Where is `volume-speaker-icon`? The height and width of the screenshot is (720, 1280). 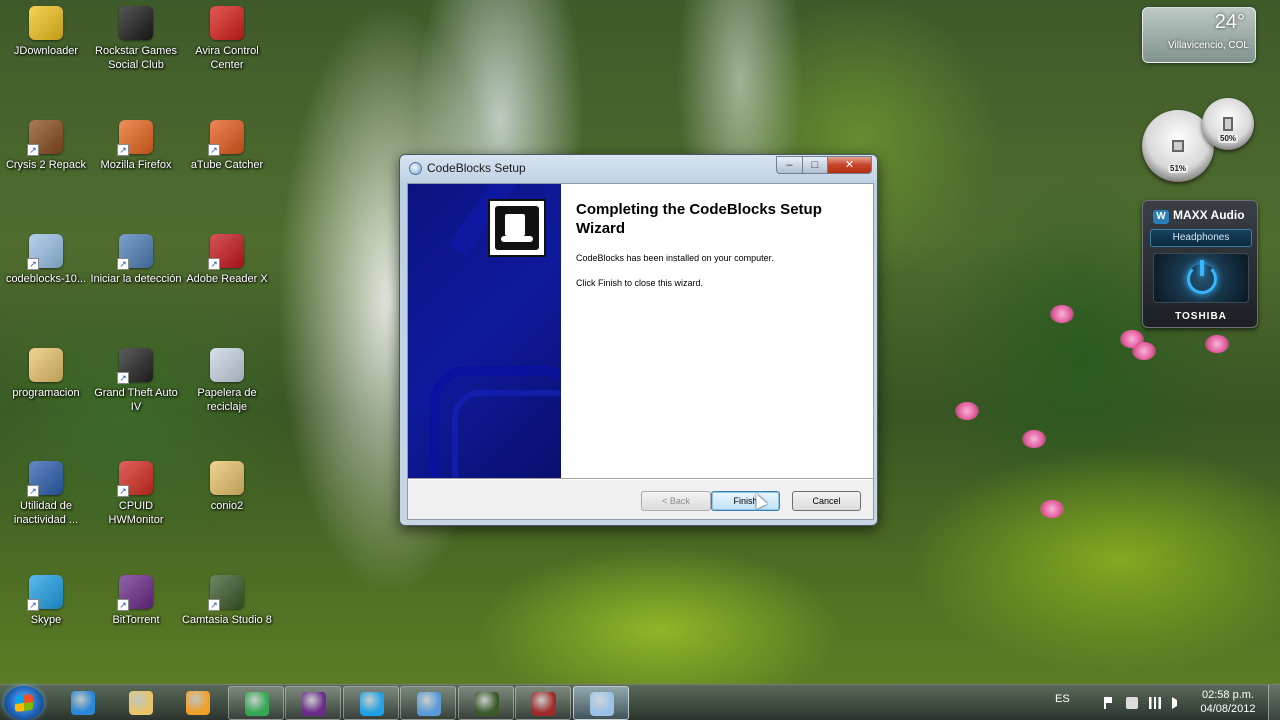
volume-speaker-icon is located at coordinates (1177, 703).